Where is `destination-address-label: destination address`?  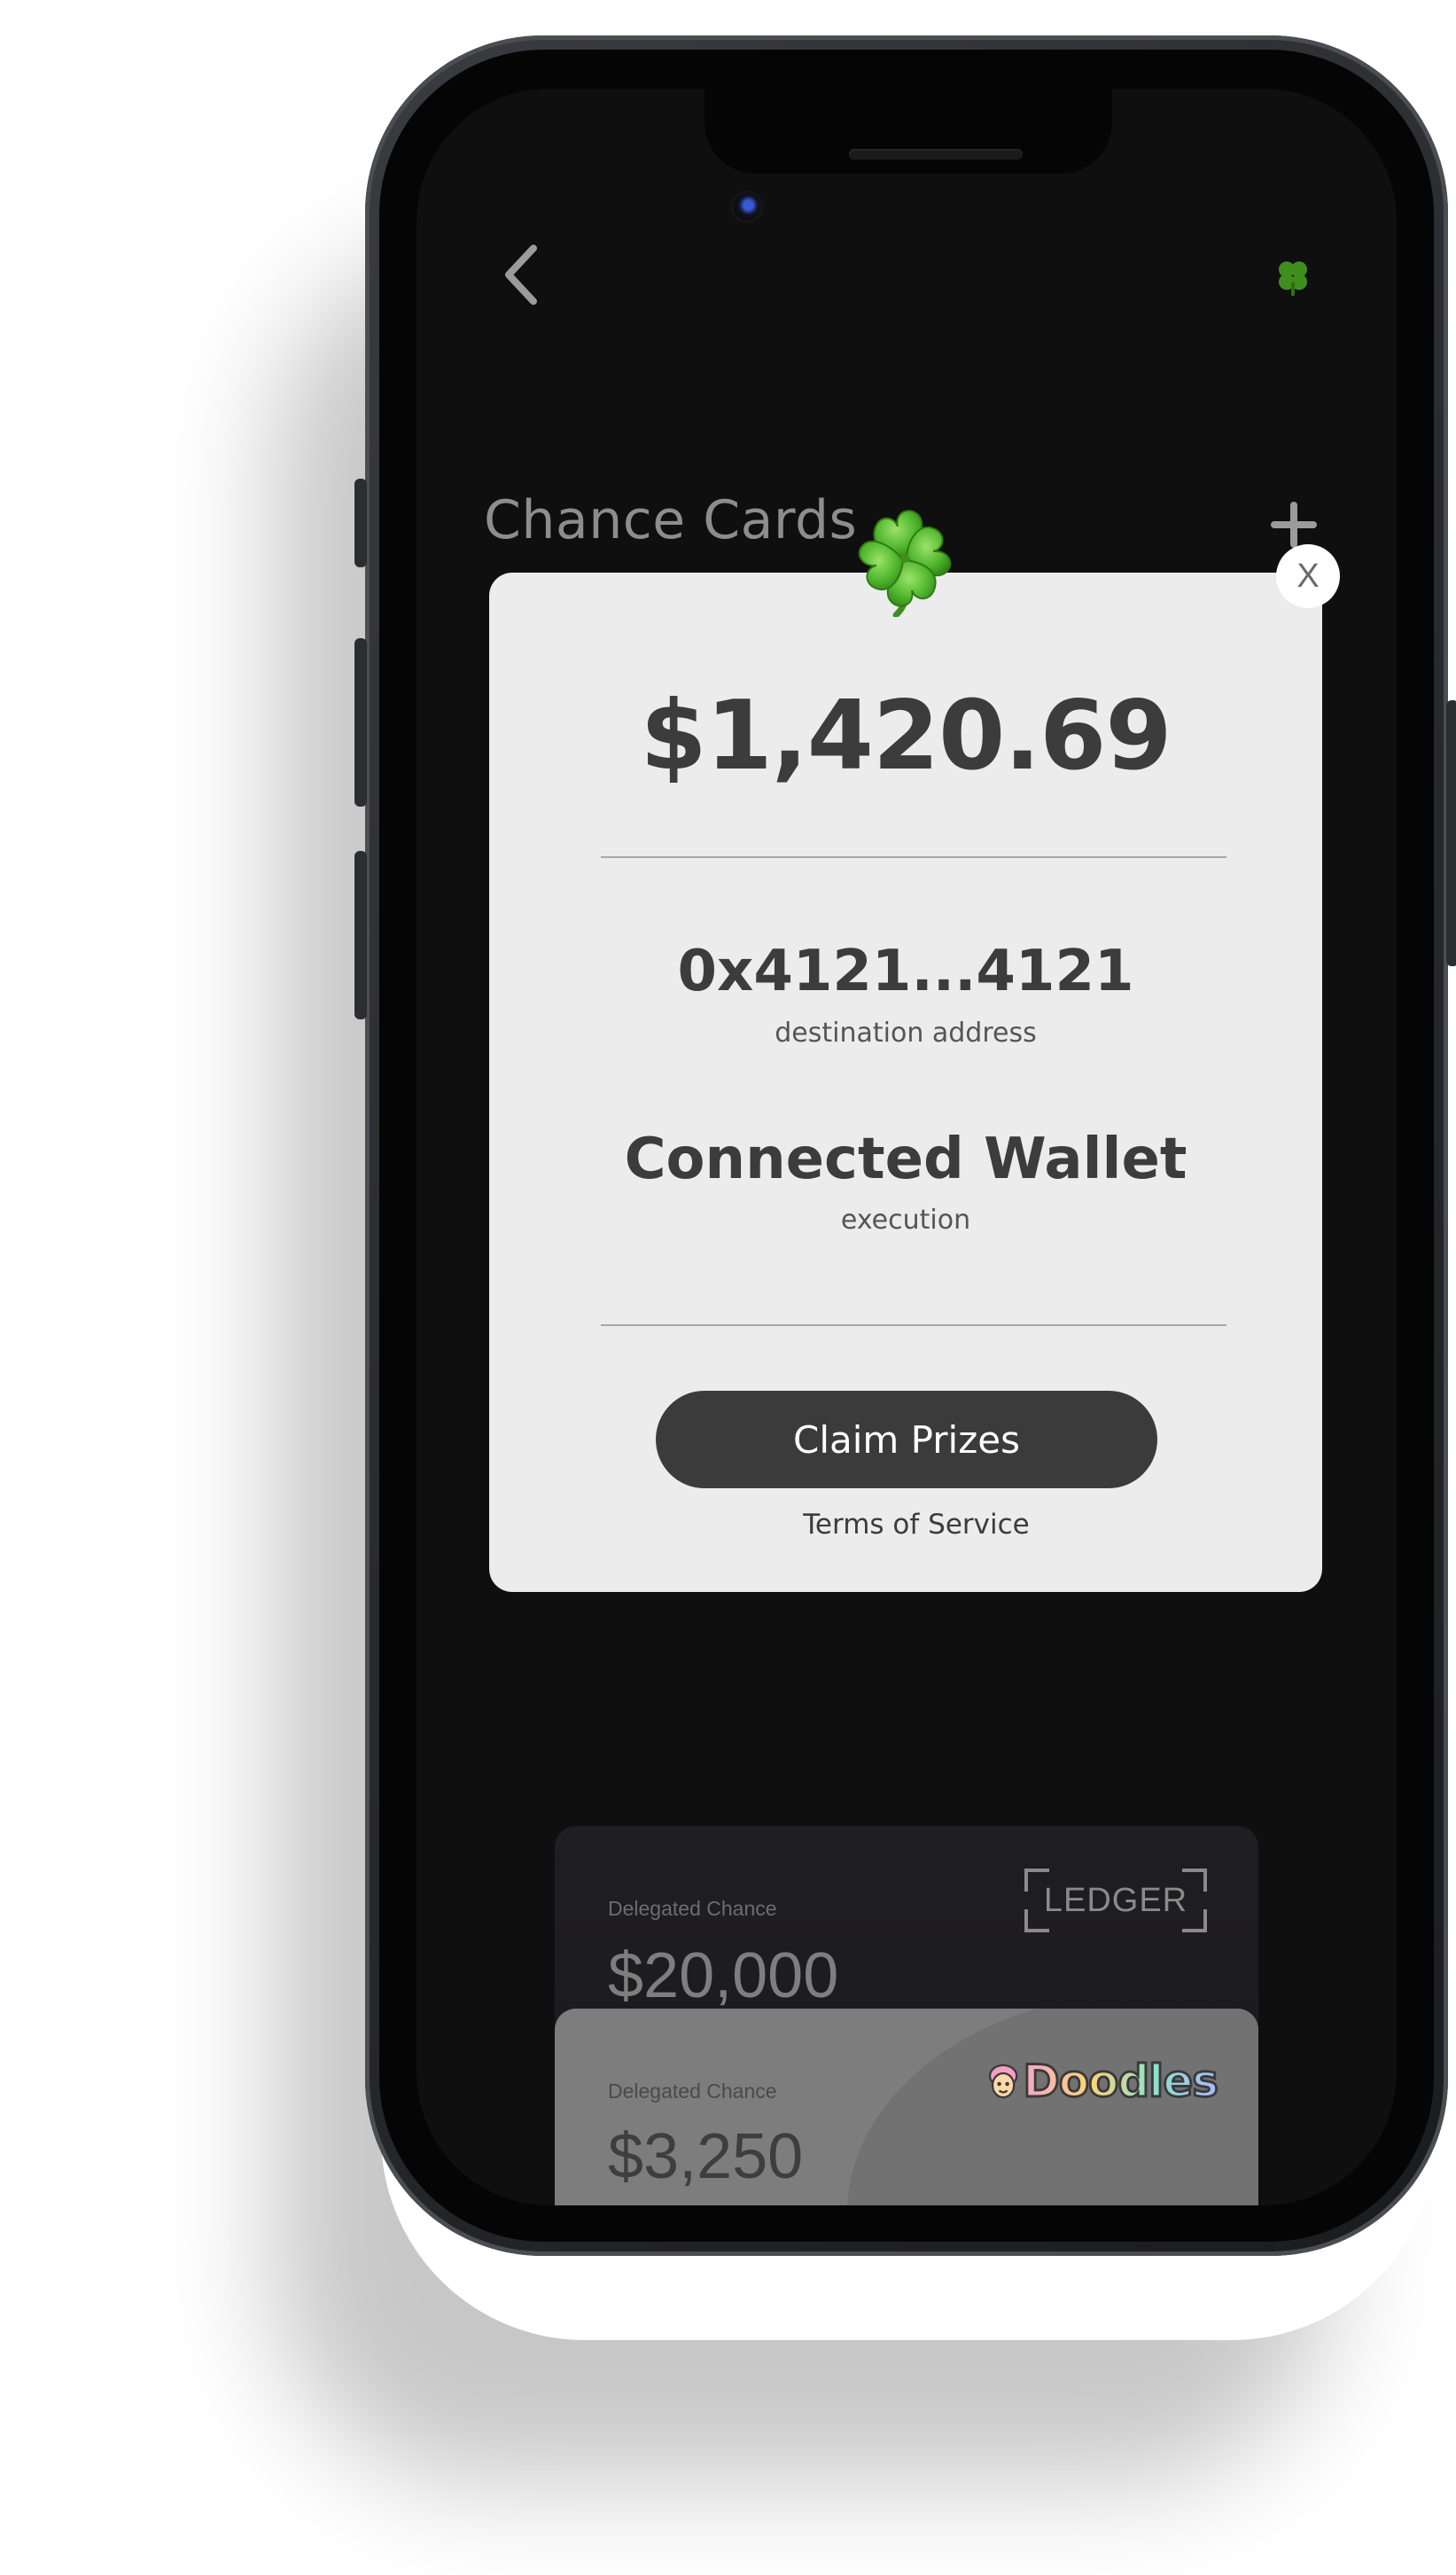
destination-address-label: destination address is located at coordinates (906, 1033).